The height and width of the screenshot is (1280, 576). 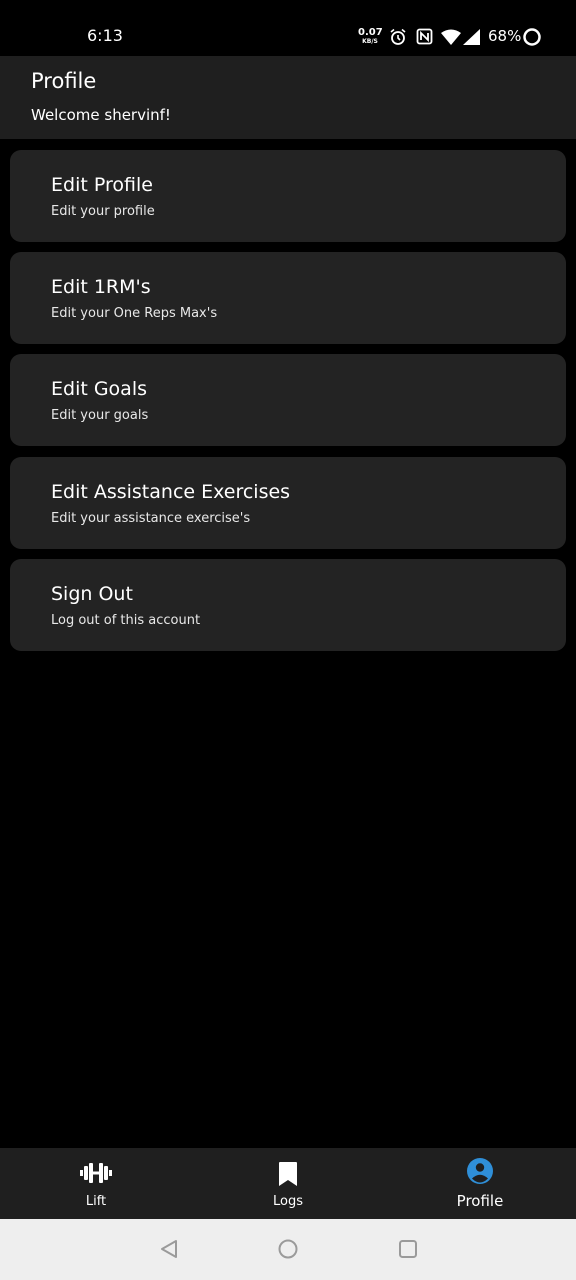 What do you see at coordinates (288, 605) in the screenshot?
I see `sign-out-card: Sign Out Log out of this account` at bounding box center [288, 605].